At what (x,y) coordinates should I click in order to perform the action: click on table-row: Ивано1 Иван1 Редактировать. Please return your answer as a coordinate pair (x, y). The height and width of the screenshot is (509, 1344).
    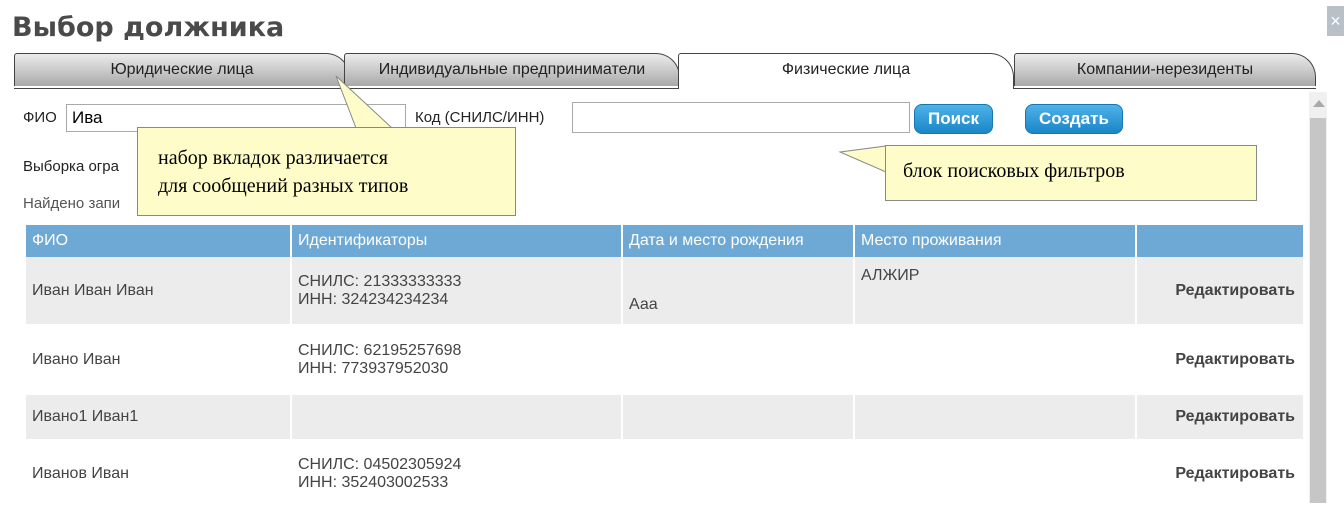
    Looking at the image, I should click on (665, 418).